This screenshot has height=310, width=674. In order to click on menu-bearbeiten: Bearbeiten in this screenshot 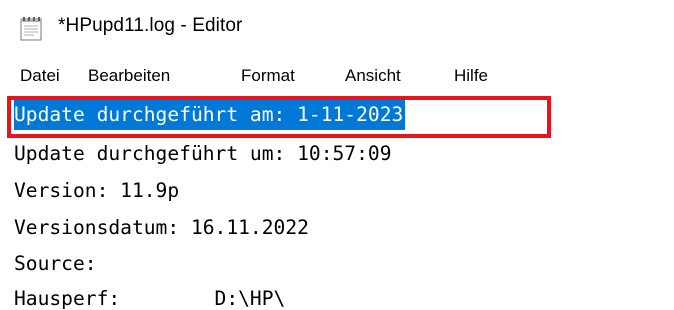, I will do `click(129, 76)`.